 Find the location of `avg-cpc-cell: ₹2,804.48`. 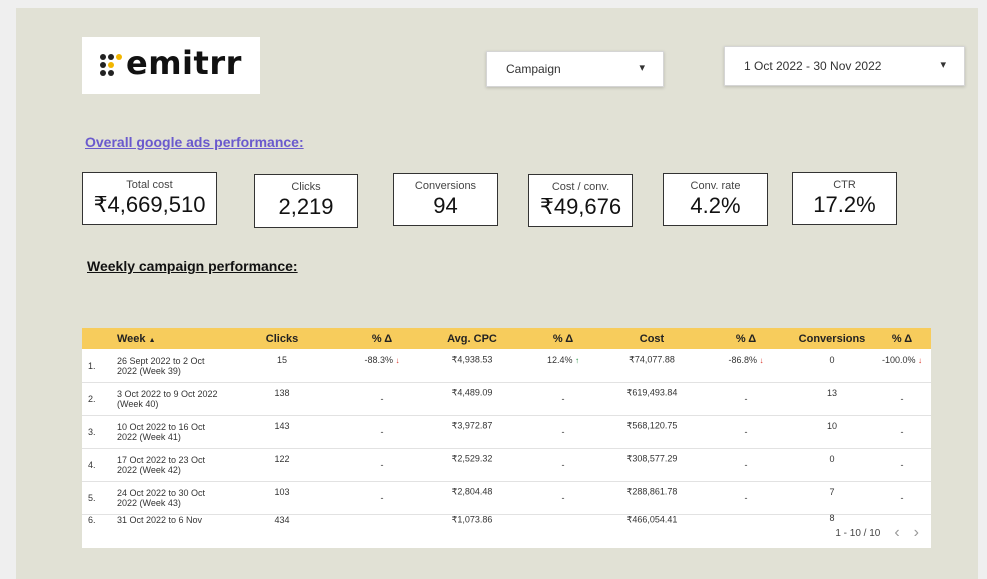

avg-cpc-cell: ₹2,804.48 is located at coordinates (472, 491).